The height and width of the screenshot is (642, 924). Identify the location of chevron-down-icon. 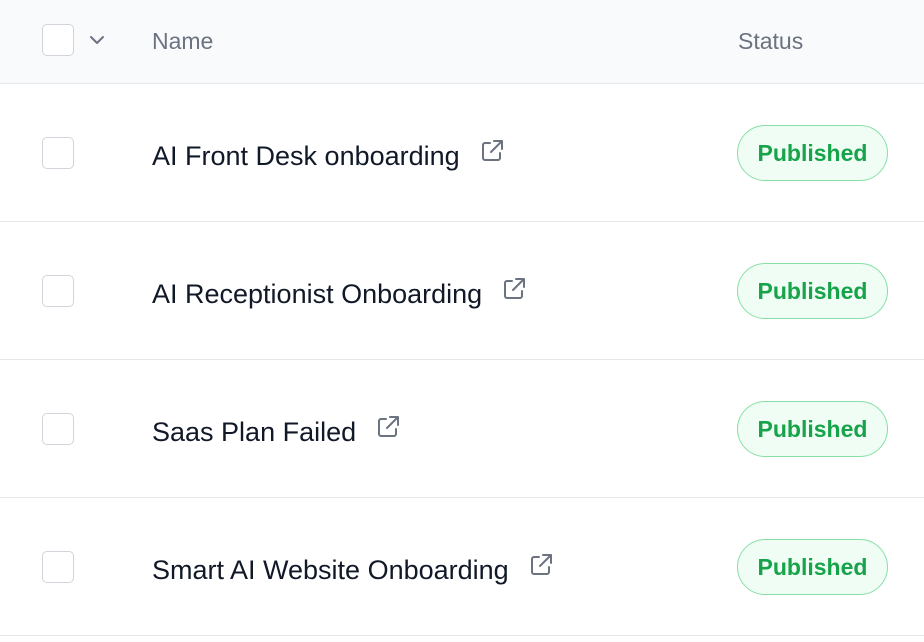
(97, 40).